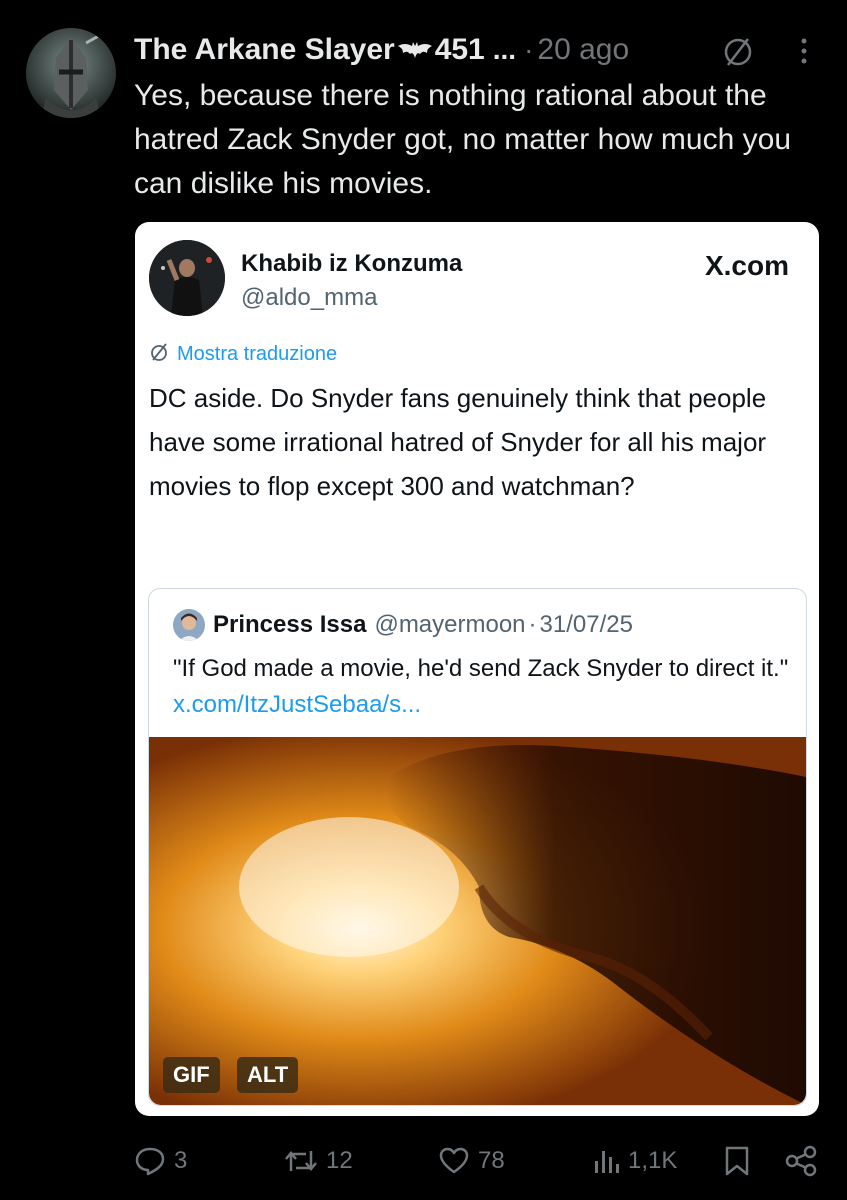 This screenshot has height=1200, width=847. I want to click on bat-icon, so click(415, 50).